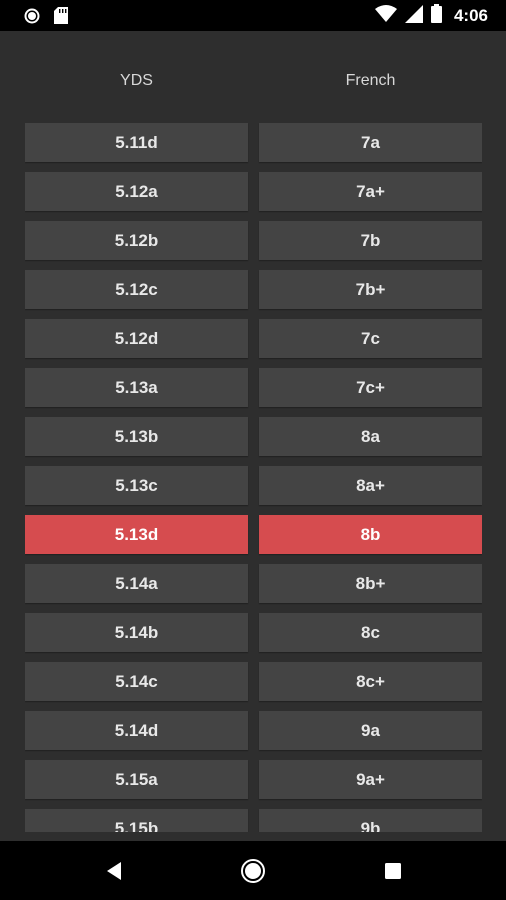  I want to click on navigation-bar, so click(253, 870).